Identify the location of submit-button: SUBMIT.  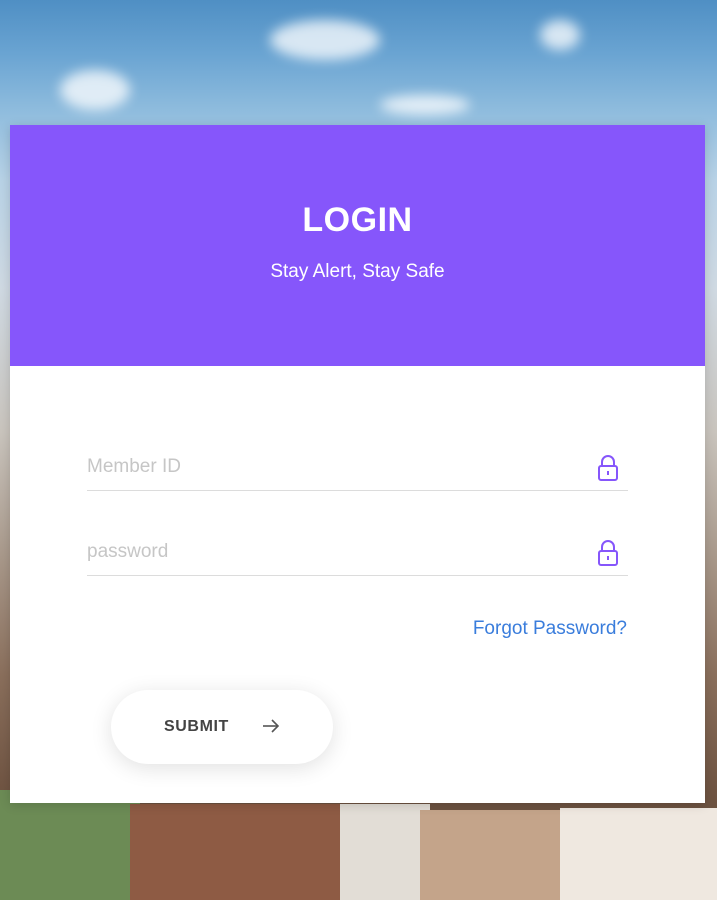
(222, 727).